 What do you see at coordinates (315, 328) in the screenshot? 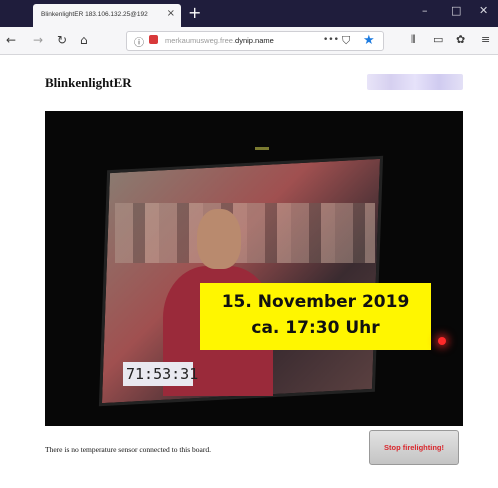
I see `overlay-time: ca. 17:30 Uhr` at bounding box center [315, 328].